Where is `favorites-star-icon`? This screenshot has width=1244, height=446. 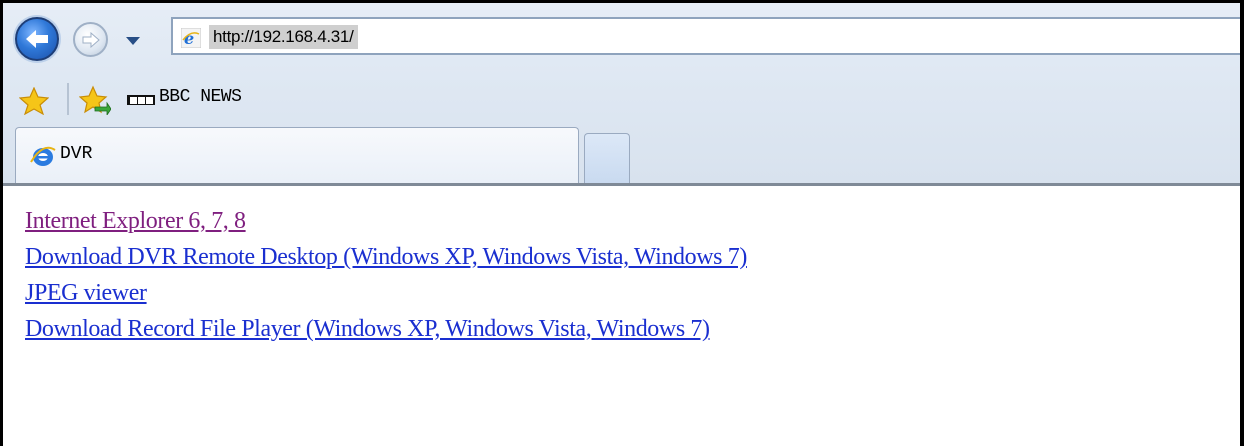 favorites-star-icon is located at coordinates (34, 101).